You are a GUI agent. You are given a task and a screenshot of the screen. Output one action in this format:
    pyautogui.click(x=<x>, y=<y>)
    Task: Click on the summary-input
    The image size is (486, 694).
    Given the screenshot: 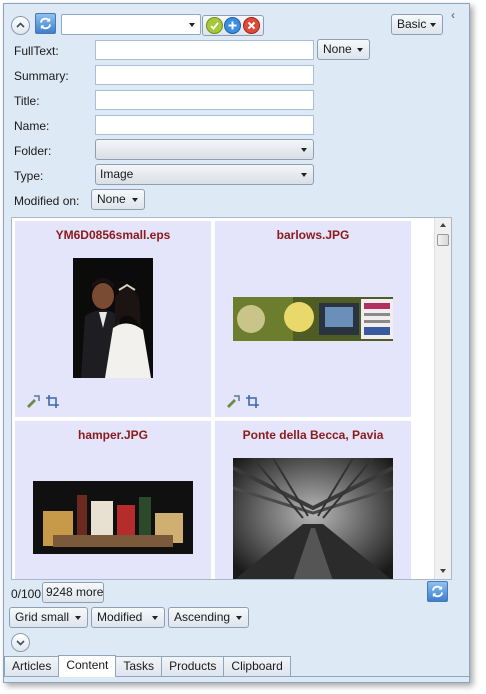 What is the action you would take?
    pyautogui.click(x=204, y=75)
    